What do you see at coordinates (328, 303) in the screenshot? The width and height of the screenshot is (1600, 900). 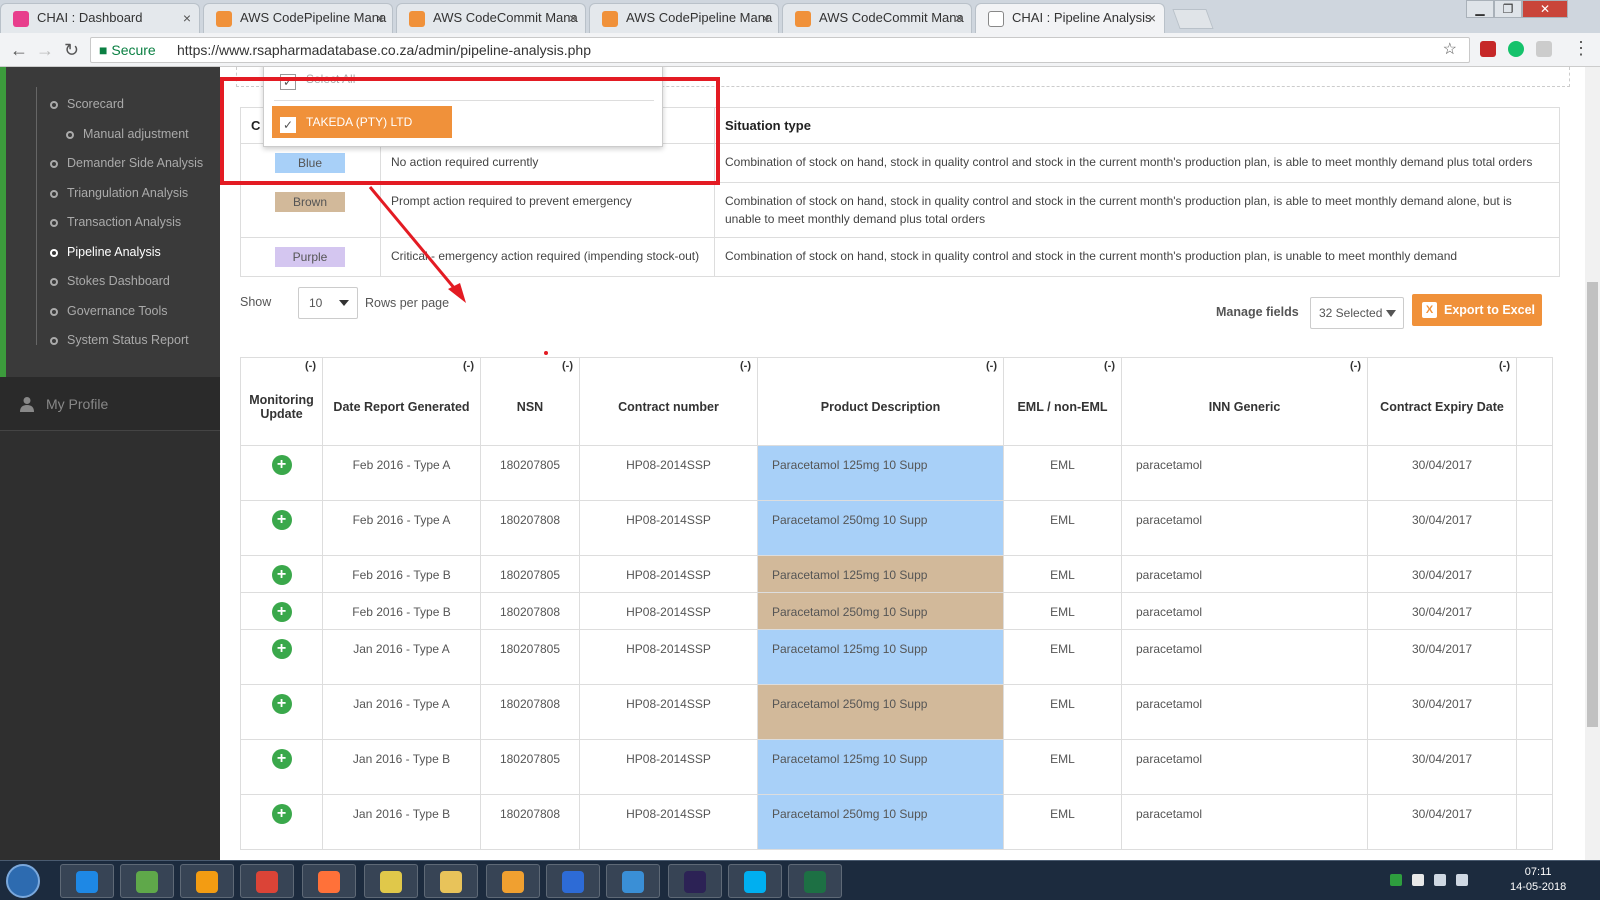 I see `rows-per-page-select: 10` at bounding box center [328, 303].